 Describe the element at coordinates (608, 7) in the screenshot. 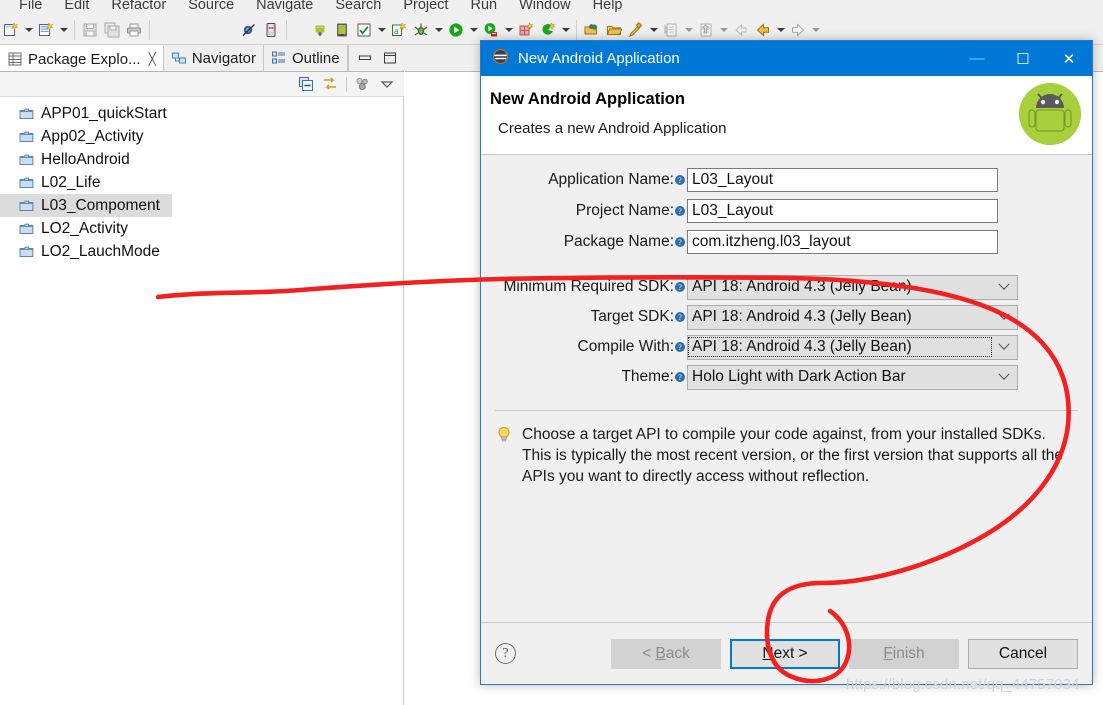

I see `menu-item-help: Help` at that location.